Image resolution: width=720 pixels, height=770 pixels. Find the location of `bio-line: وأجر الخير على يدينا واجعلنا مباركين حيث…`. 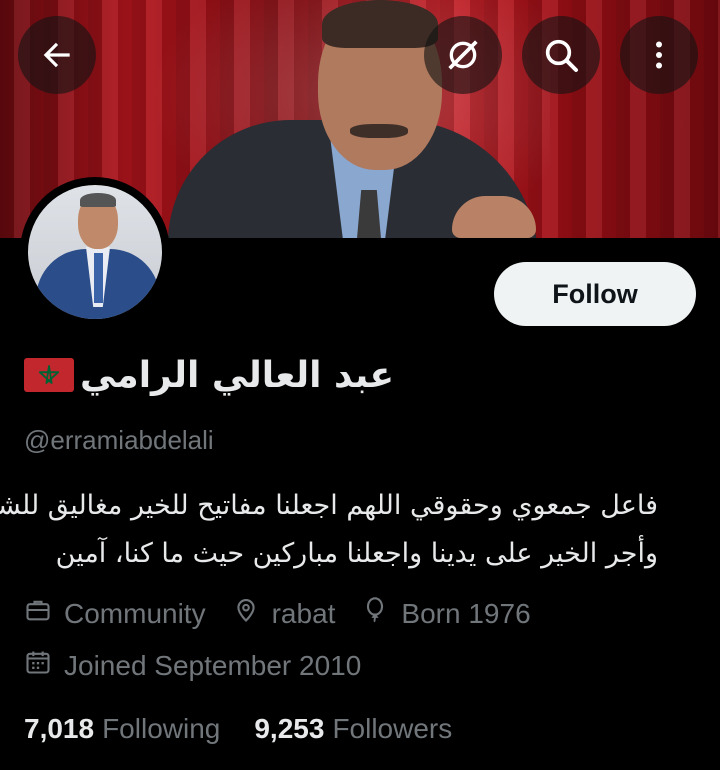

bio-line: وأجر الخير على يدينا واجعلنا مباركين حيث… is located at coordinates (356, 553).